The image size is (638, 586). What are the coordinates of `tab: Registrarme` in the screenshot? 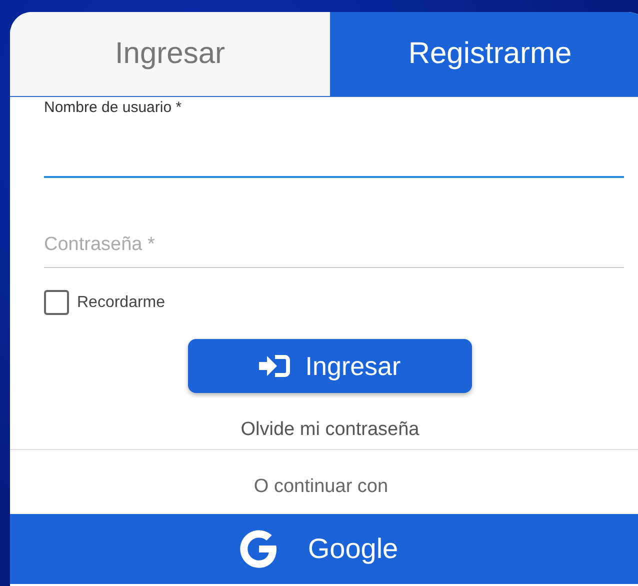 It's located at (484, 54).